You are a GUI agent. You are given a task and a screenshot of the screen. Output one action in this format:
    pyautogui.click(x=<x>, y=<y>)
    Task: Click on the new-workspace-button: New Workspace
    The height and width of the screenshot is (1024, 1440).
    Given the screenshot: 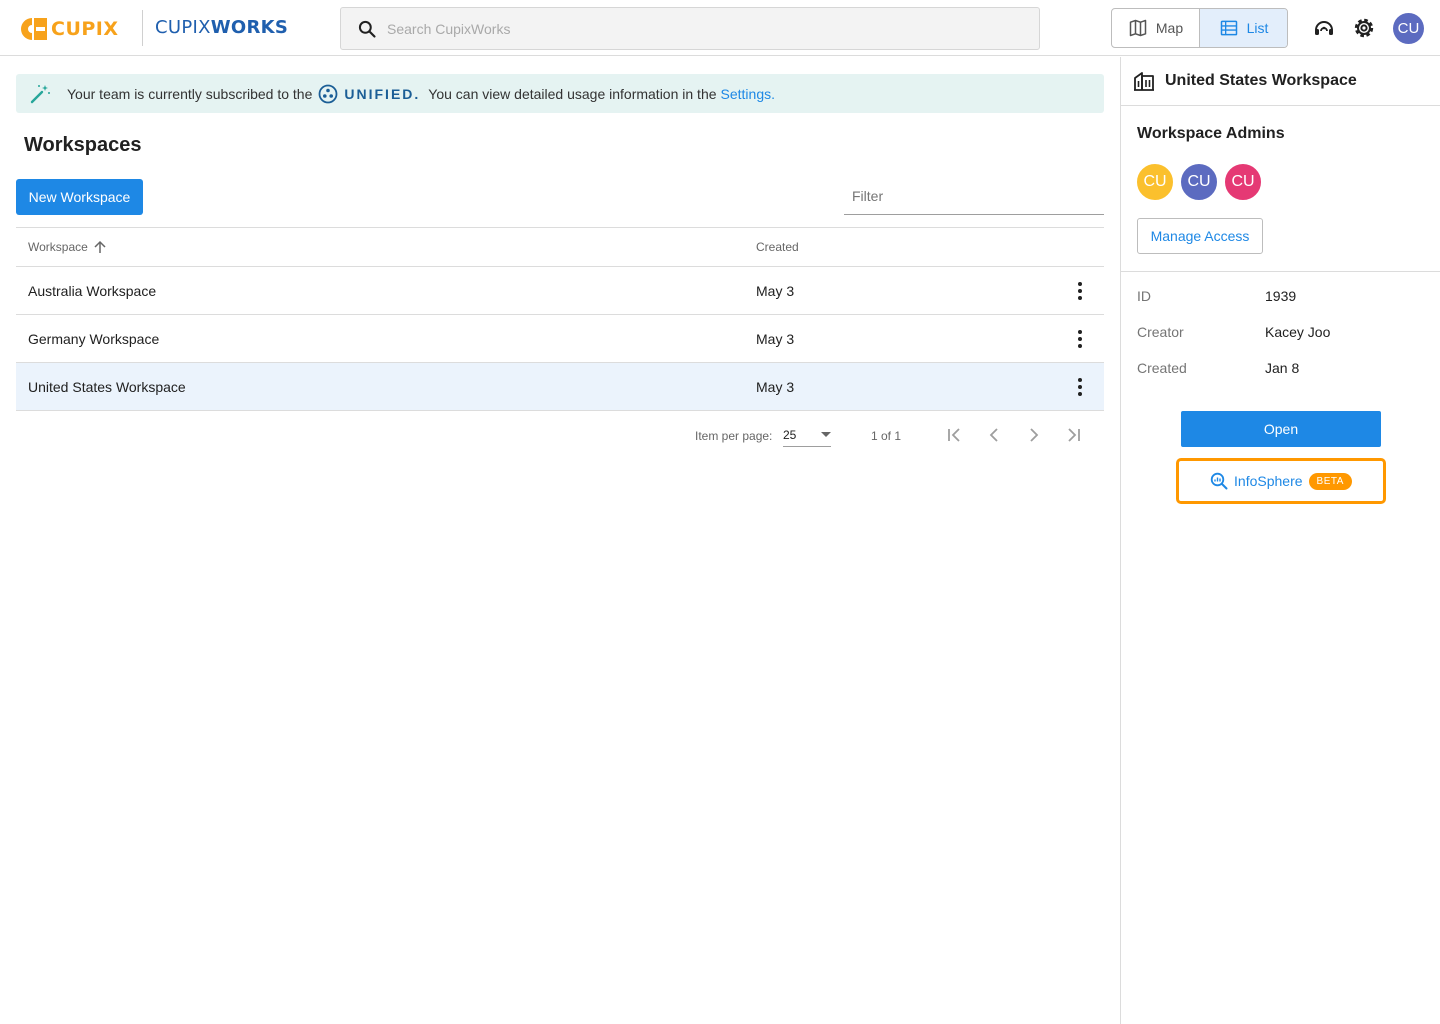 What is the action you would take?
    pyautogui.click(x=79, y=197)
    